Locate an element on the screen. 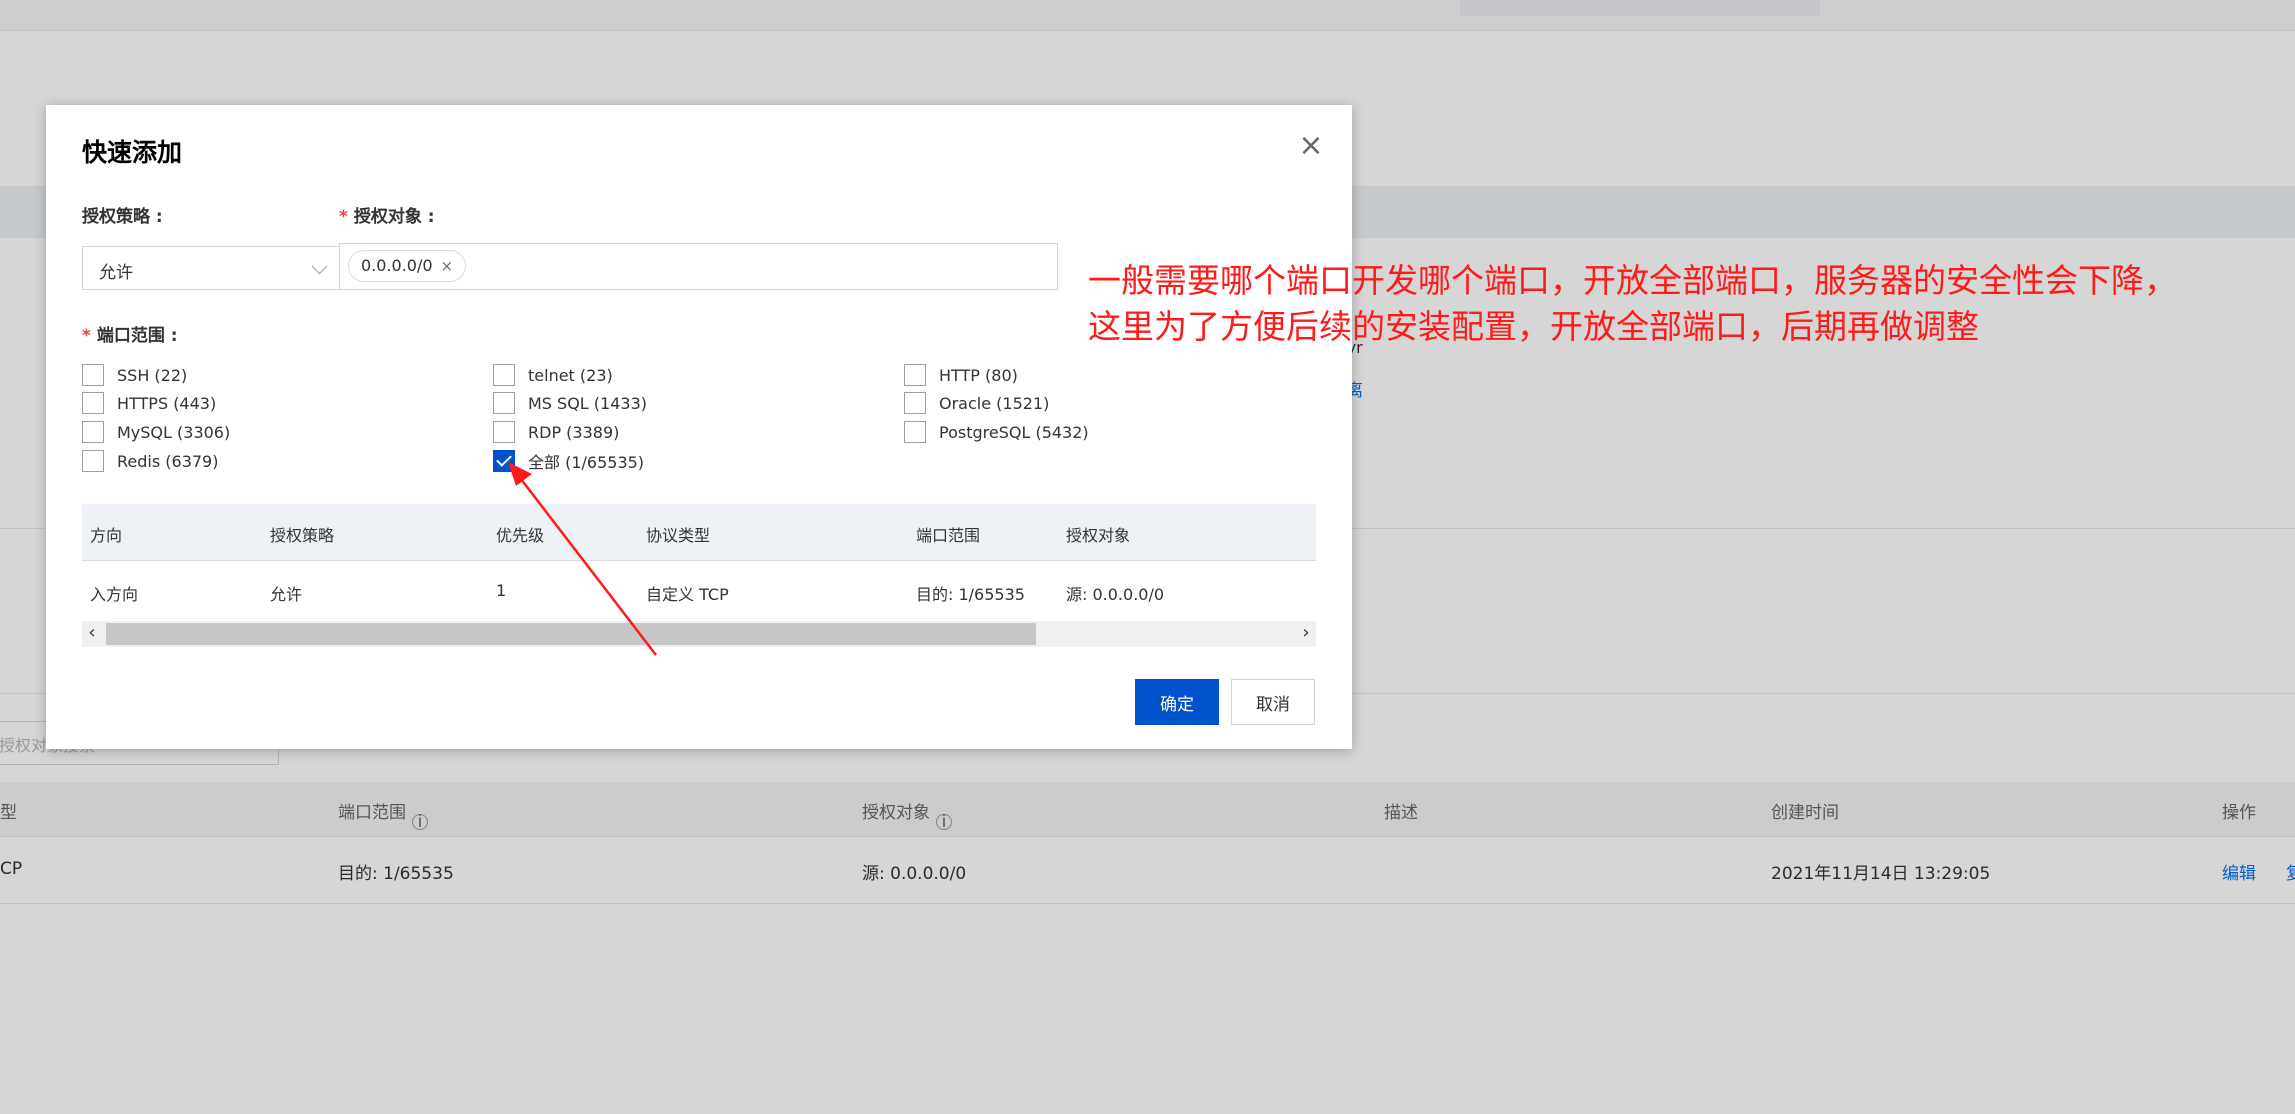  annotation-arrow is located at coordinates (582, 559).